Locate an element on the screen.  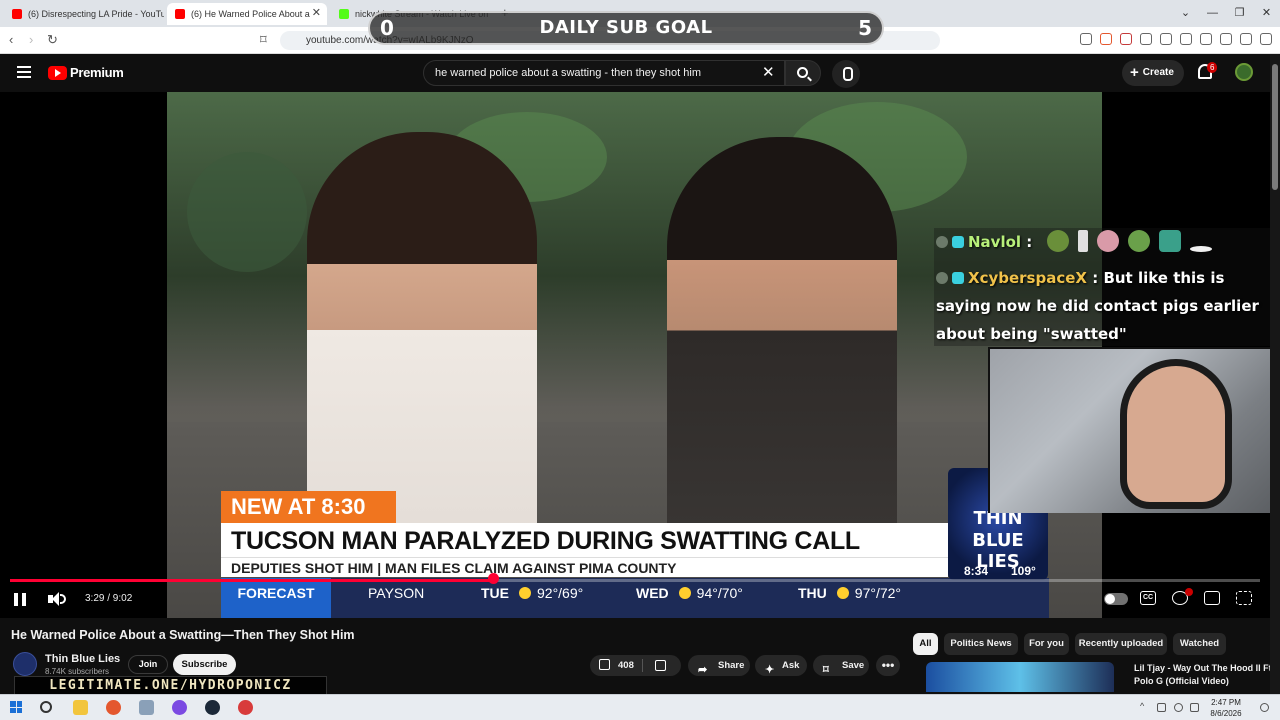
news-kicker: NEW AT 8:30 is located at coordinates (308, 507).